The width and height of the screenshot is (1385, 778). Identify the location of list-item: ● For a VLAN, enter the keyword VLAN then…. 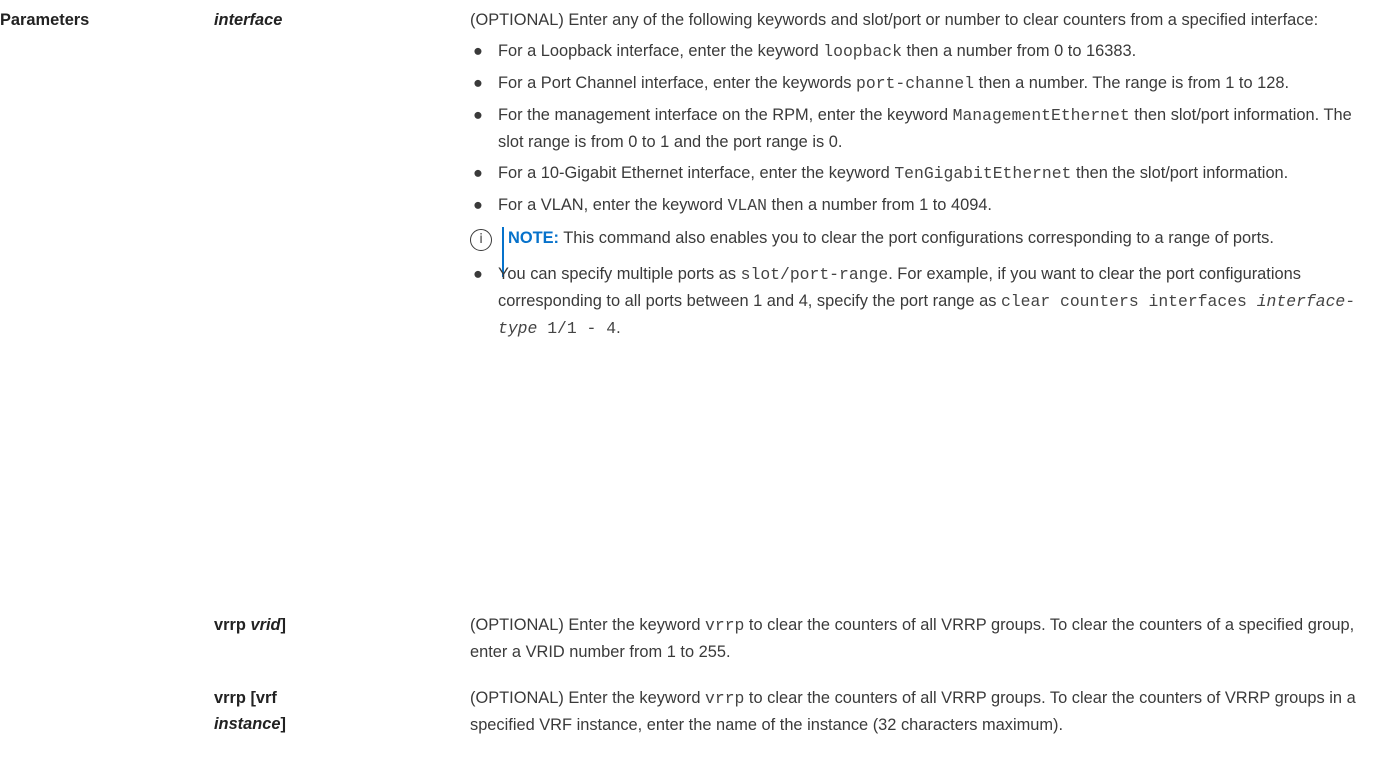
(920, 205).